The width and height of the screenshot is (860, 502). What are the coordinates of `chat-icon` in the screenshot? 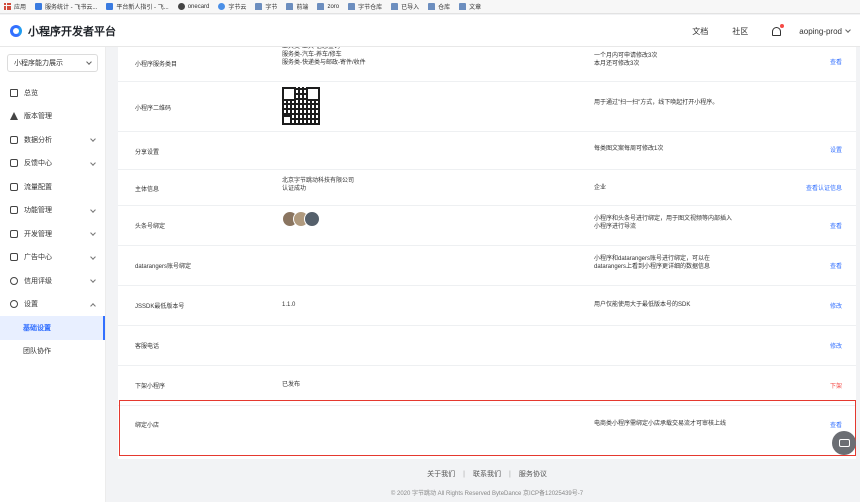 It's located at (844, 443).